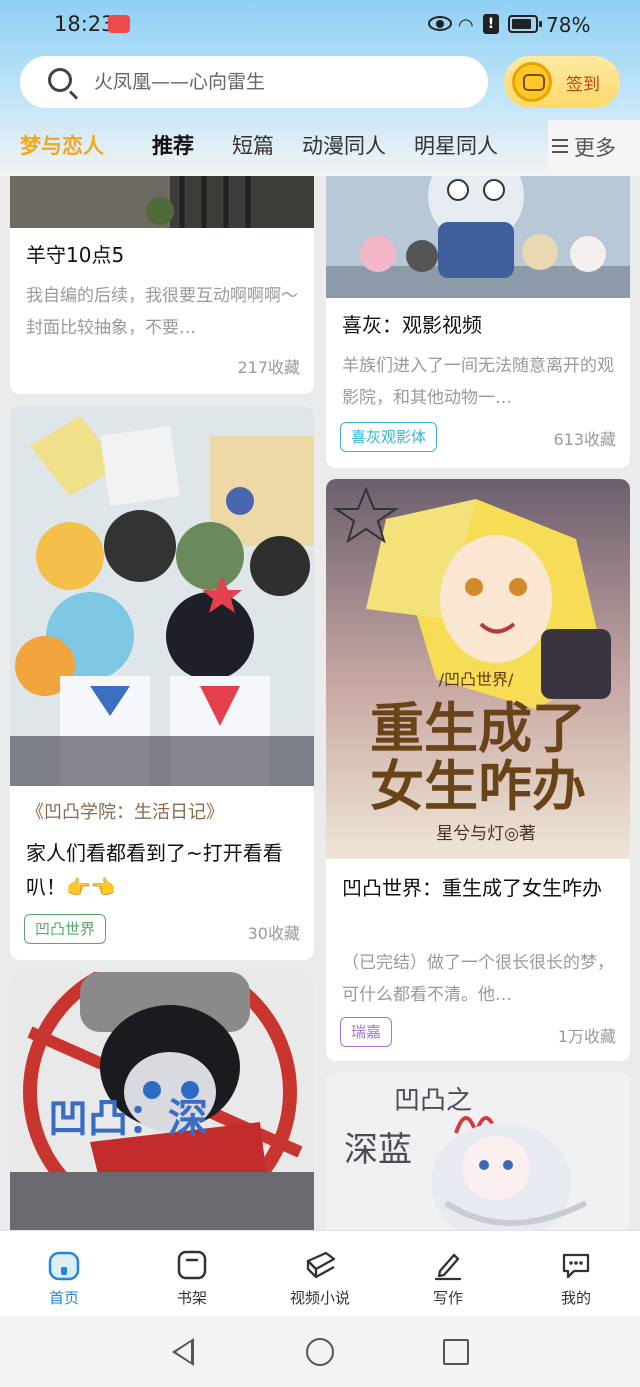  What do you see at coordinates (320, 26) in the screenshot?
I see `status-bar: 18:23 ◠ ! 78%` at bounding box center [320, 26].